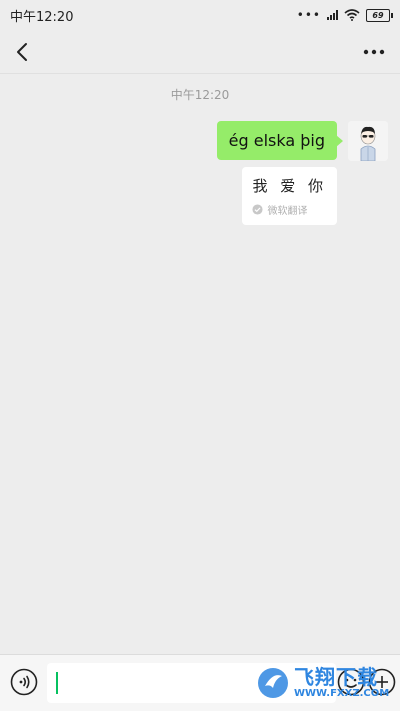 This screenshot has height=711, width=400. I want to click on status-icons: ••• 69, so click(344, 15).